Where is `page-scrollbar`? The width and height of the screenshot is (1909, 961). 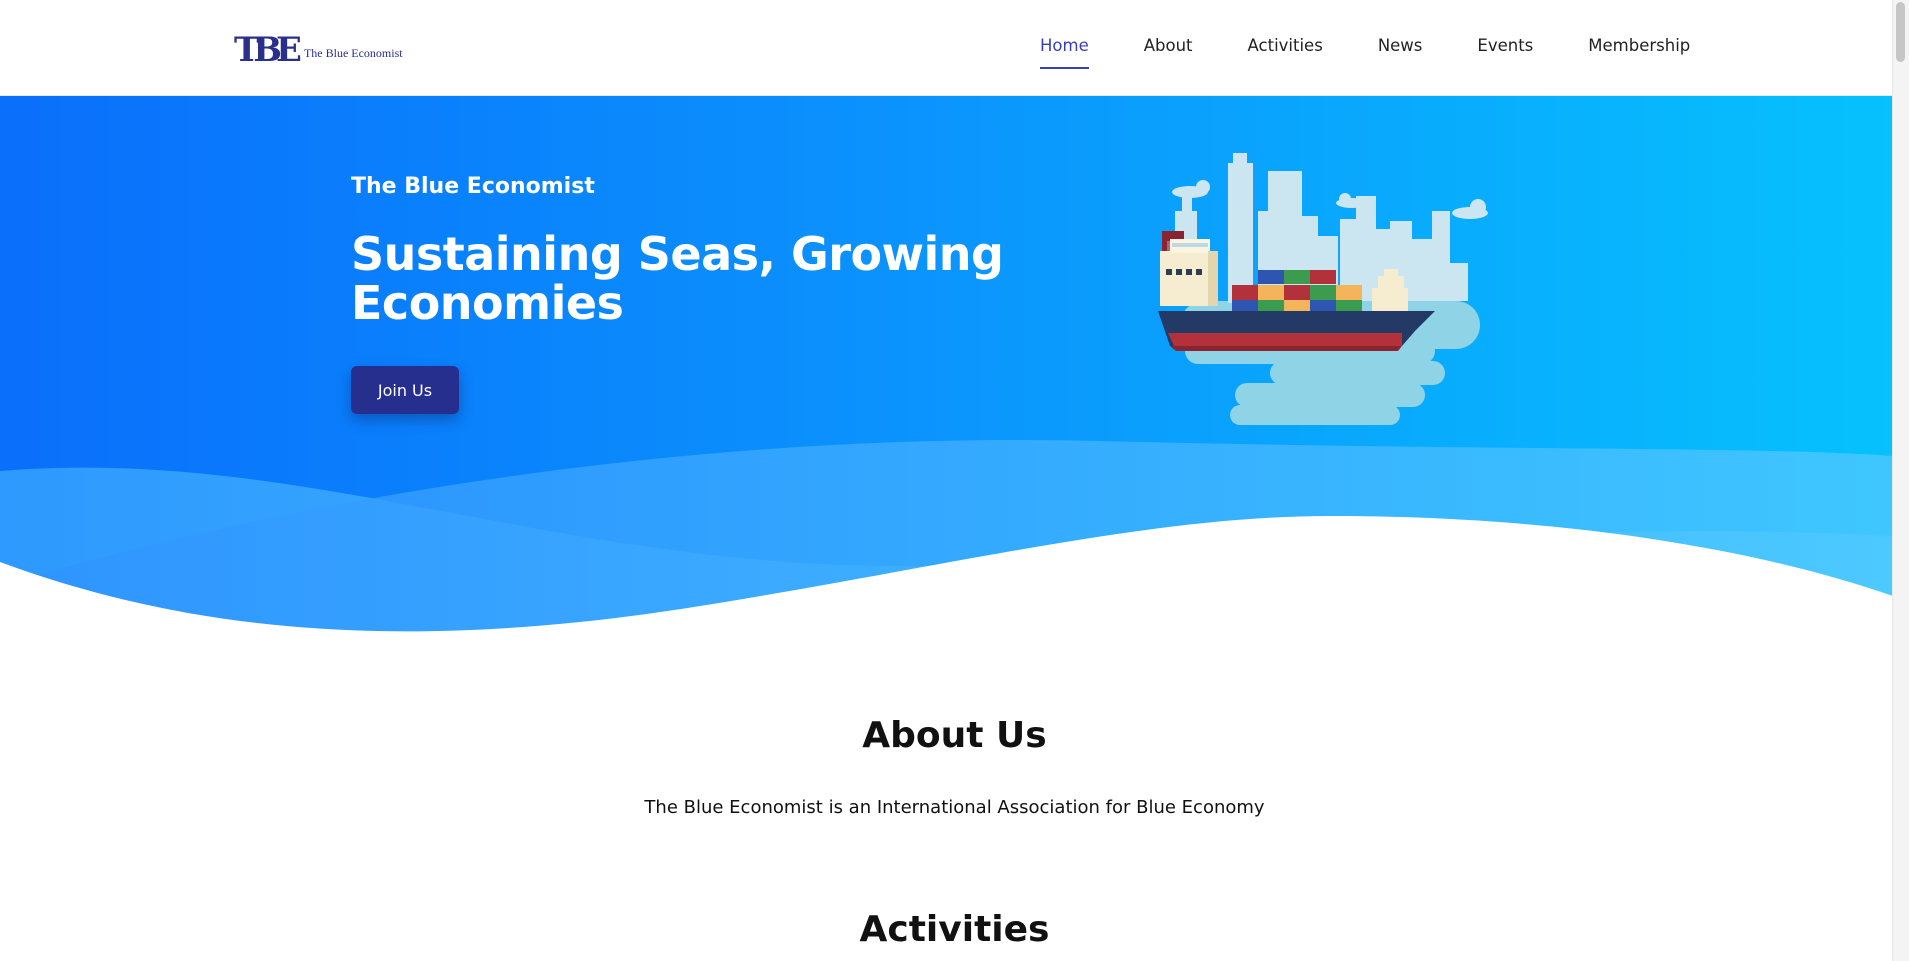
page-scrollbar is located at coordinates (1900, 480).